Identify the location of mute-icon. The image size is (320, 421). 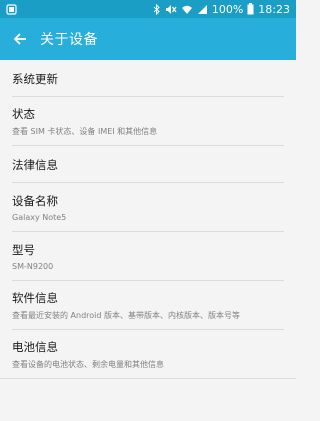
(171, 9).